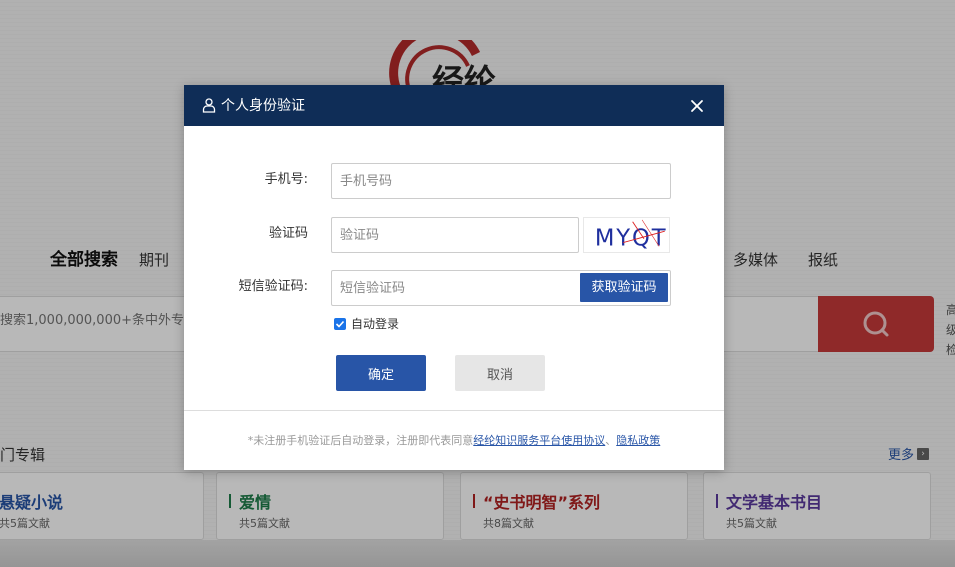  Describe the element at coordinates (501, 181) in the screenshot. I see `phone-input` at that location.